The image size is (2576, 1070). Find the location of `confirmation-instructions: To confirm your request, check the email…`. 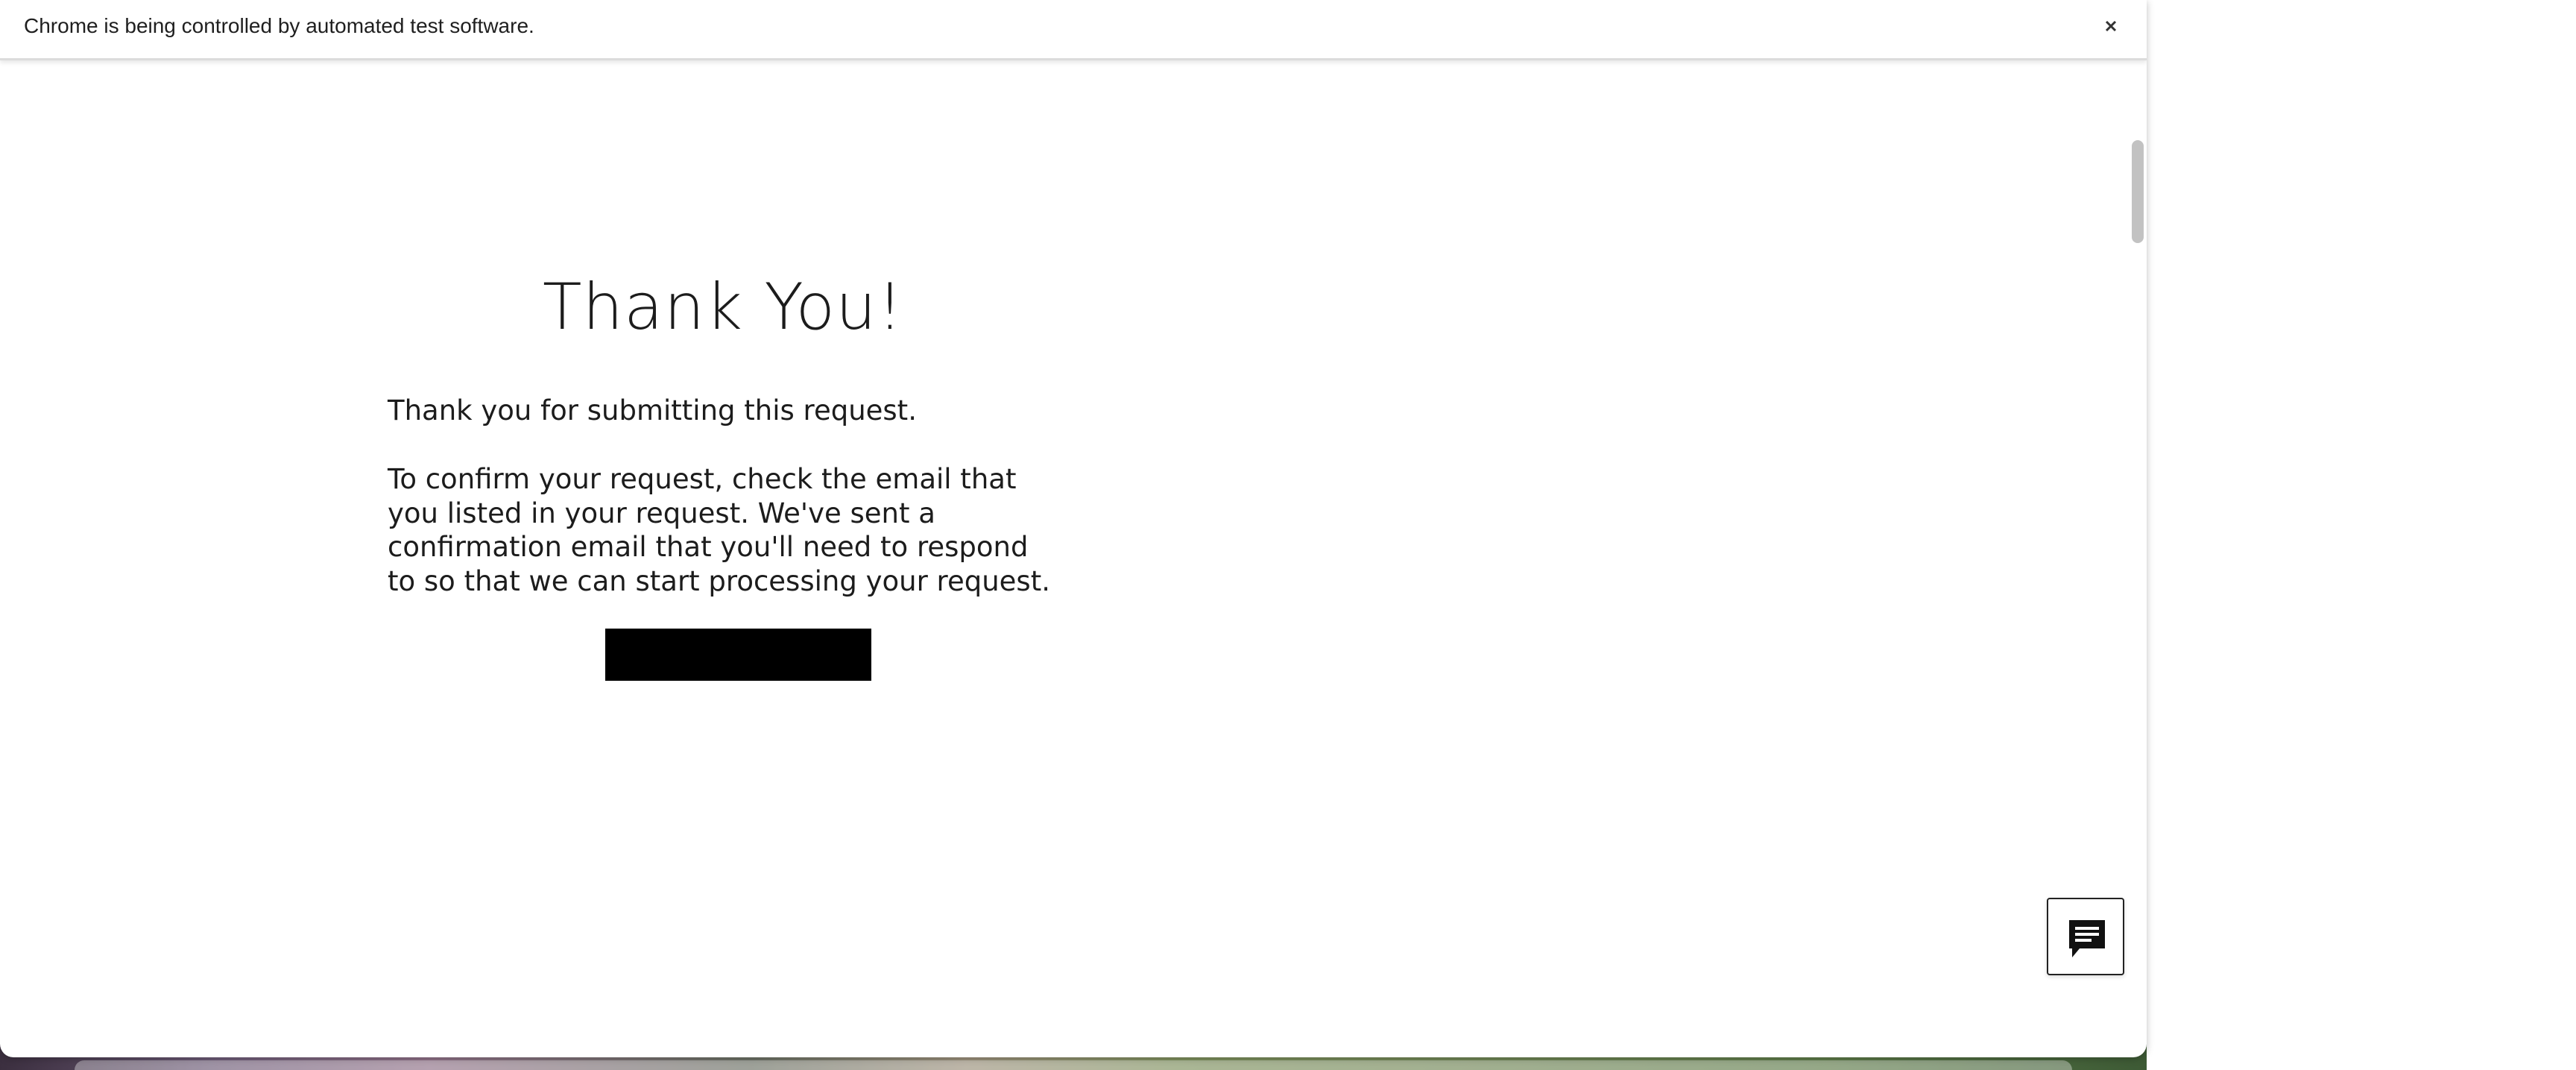

confirmation-instructions: To confirm your request, check the email… is located at coordinates (719, 530).